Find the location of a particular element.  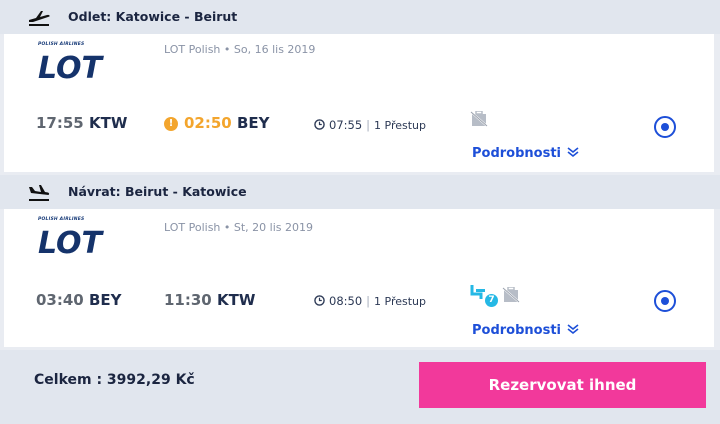

airplane-takeoff-icon is located at coordinates (39, 18).